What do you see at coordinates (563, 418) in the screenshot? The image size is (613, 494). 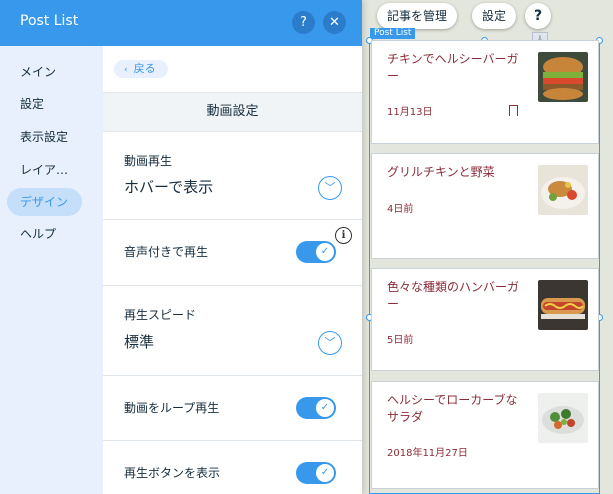 I see `salad-photo` at bounding box center [563, 418].